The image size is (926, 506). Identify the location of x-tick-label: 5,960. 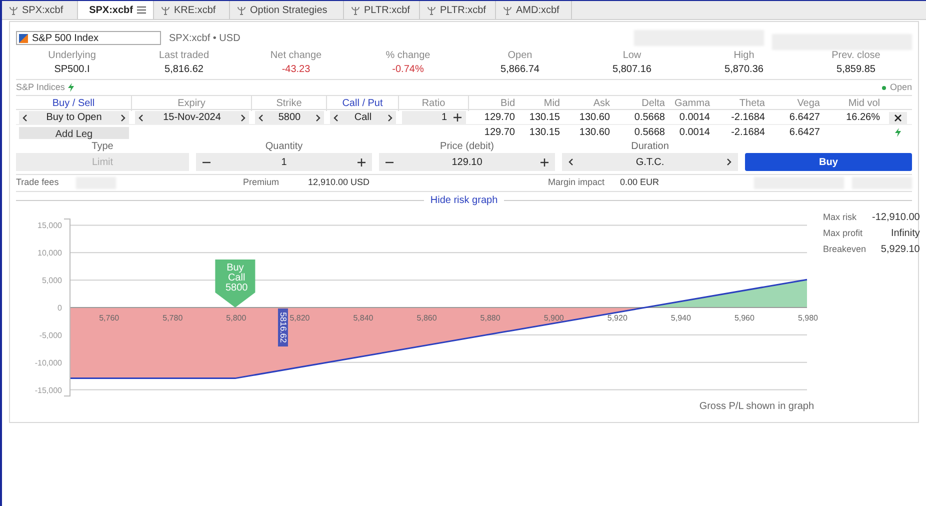
(744, 318).